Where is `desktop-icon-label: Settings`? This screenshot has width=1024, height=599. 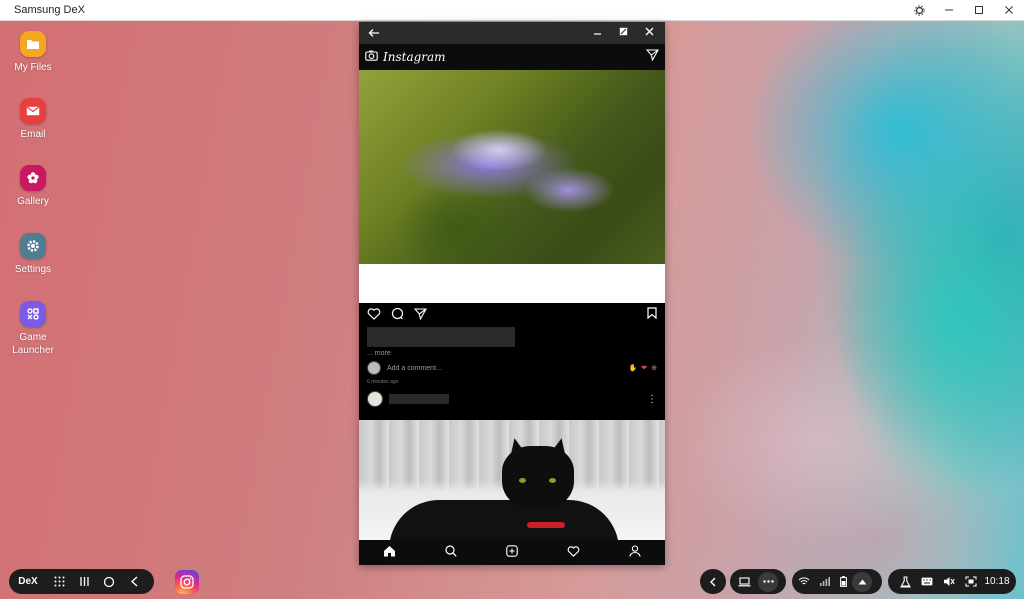
desktop-icon-label: Settings is located at coordinates (33, 269).